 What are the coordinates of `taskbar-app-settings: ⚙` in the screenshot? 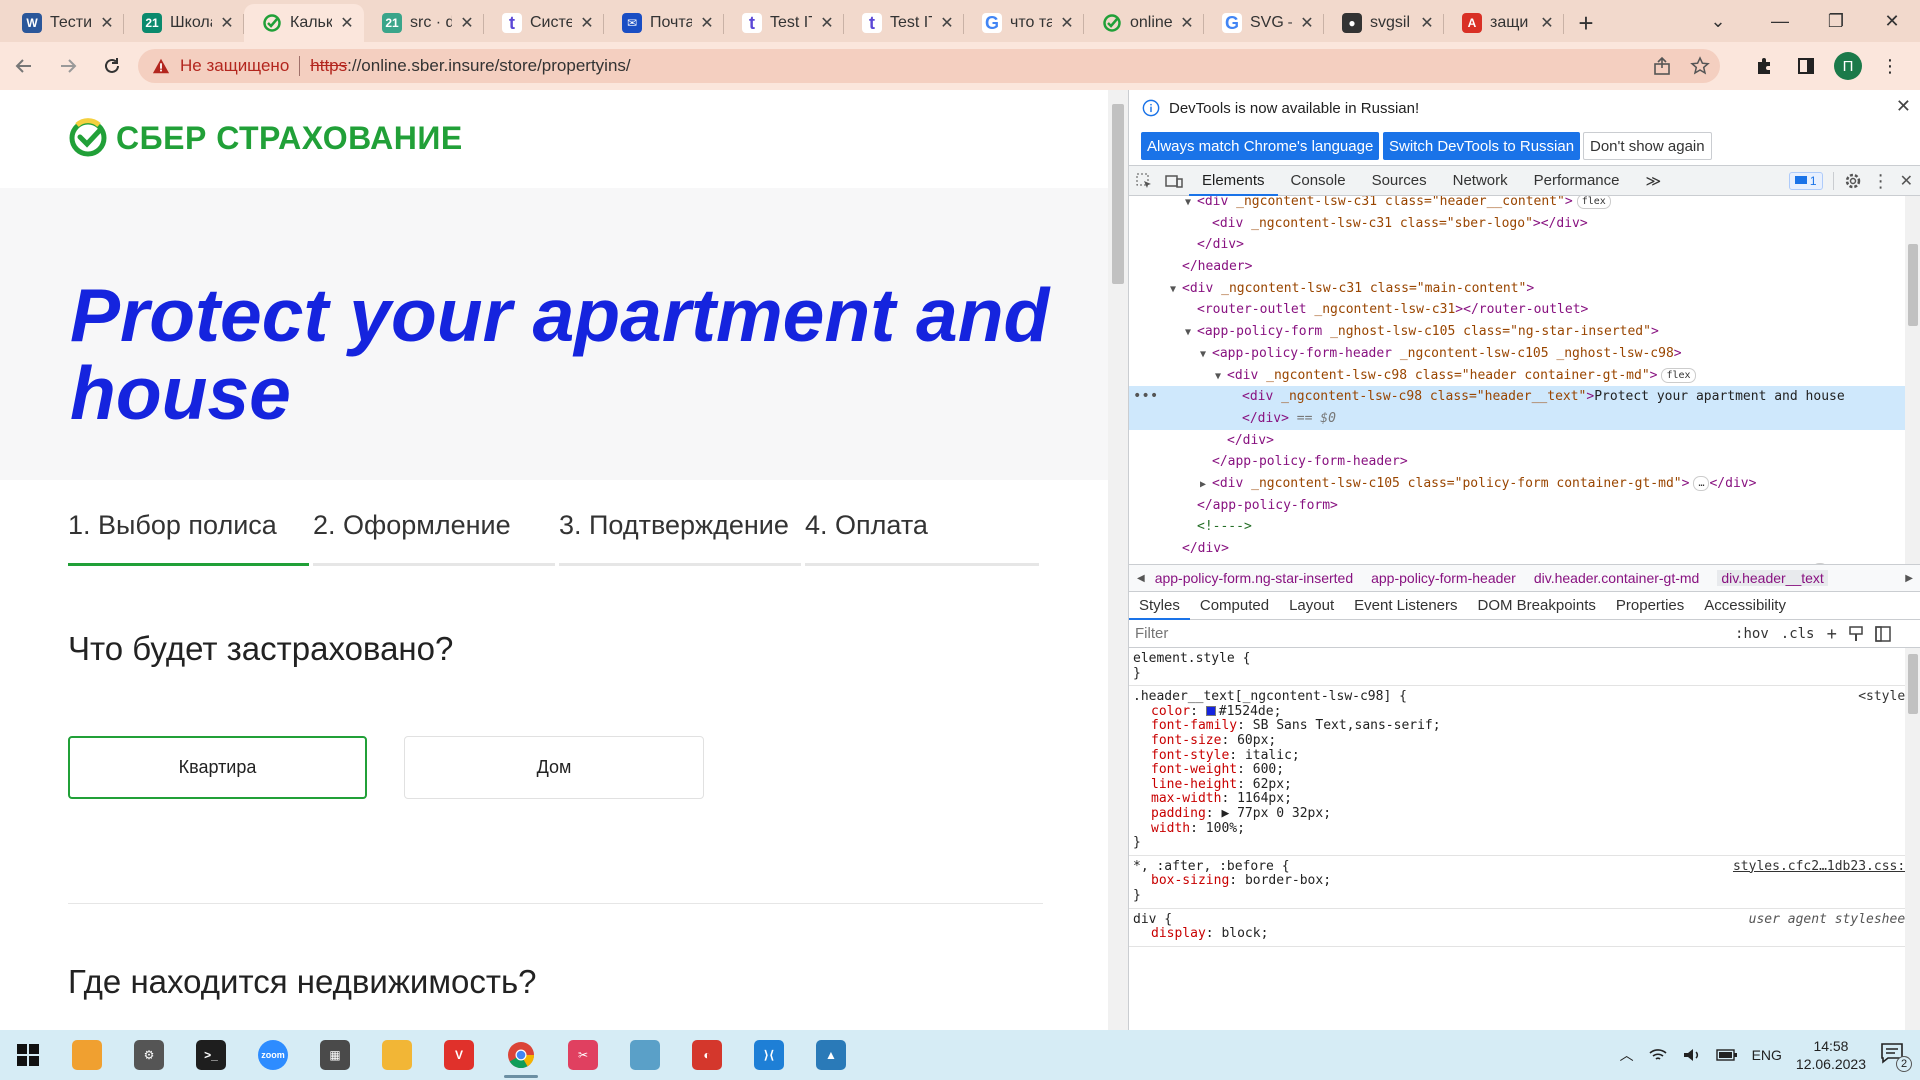 It's located at (149, 1055).